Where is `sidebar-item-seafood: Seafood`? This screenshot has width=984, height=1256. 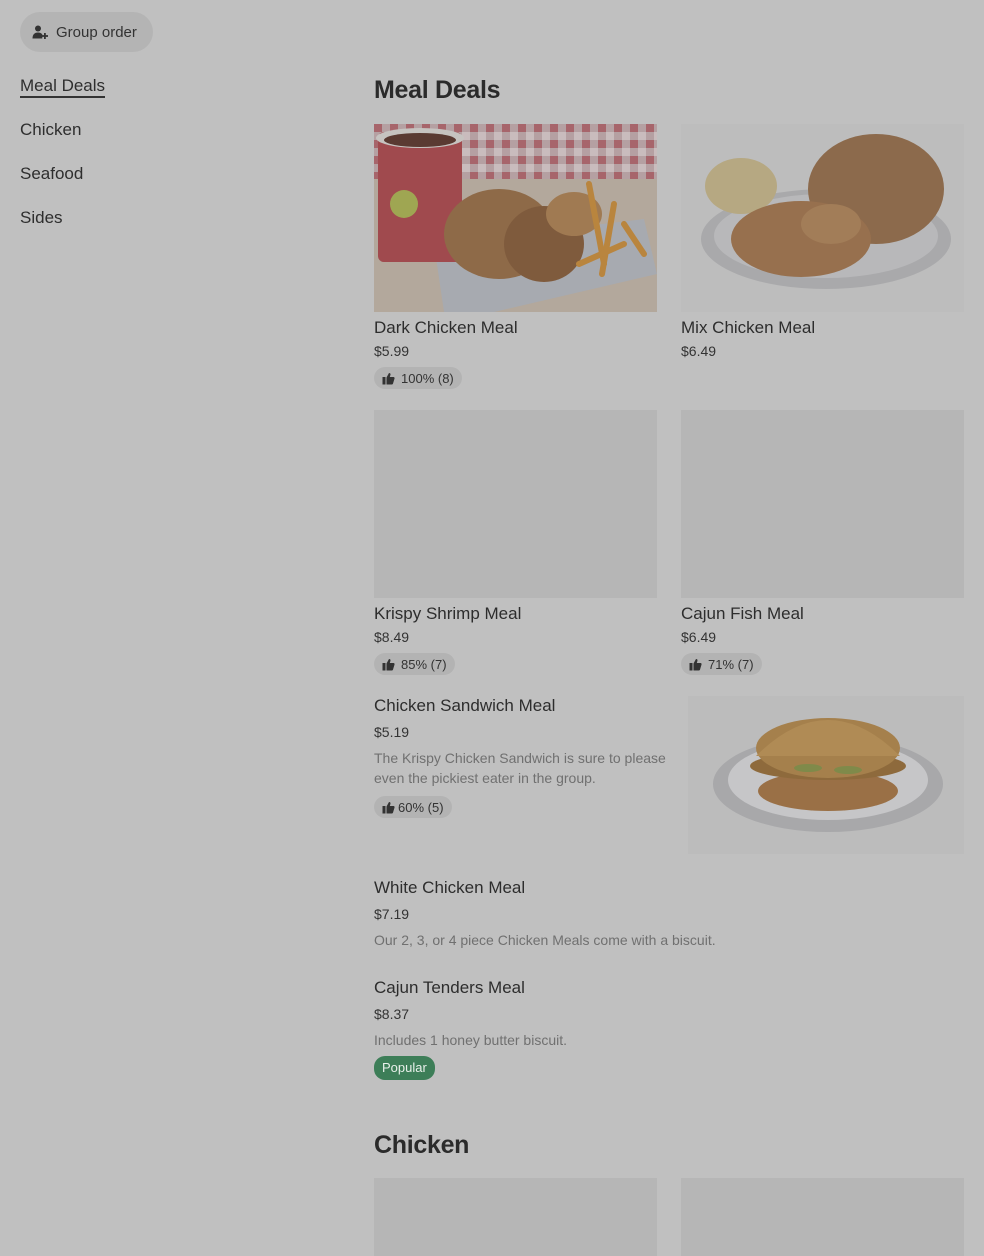
sidebar-item-seafood: Seafood is located at coordinates (170, 184).